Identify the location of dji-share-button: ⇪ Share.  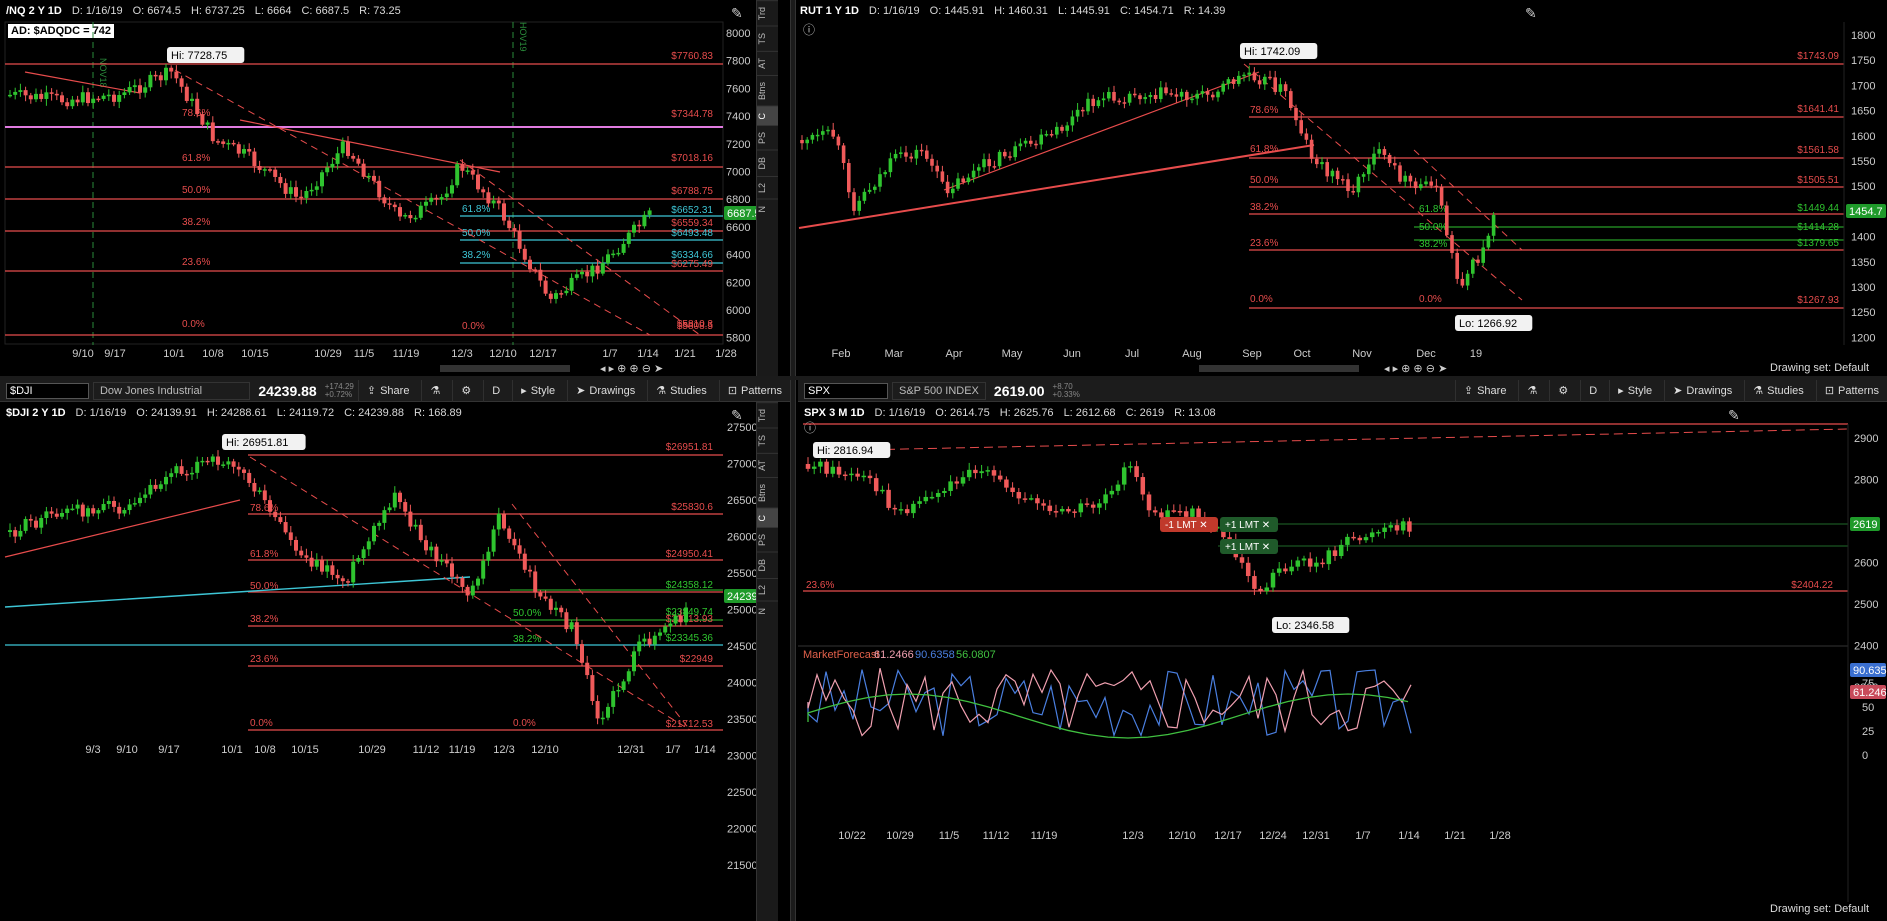
(387, 390).